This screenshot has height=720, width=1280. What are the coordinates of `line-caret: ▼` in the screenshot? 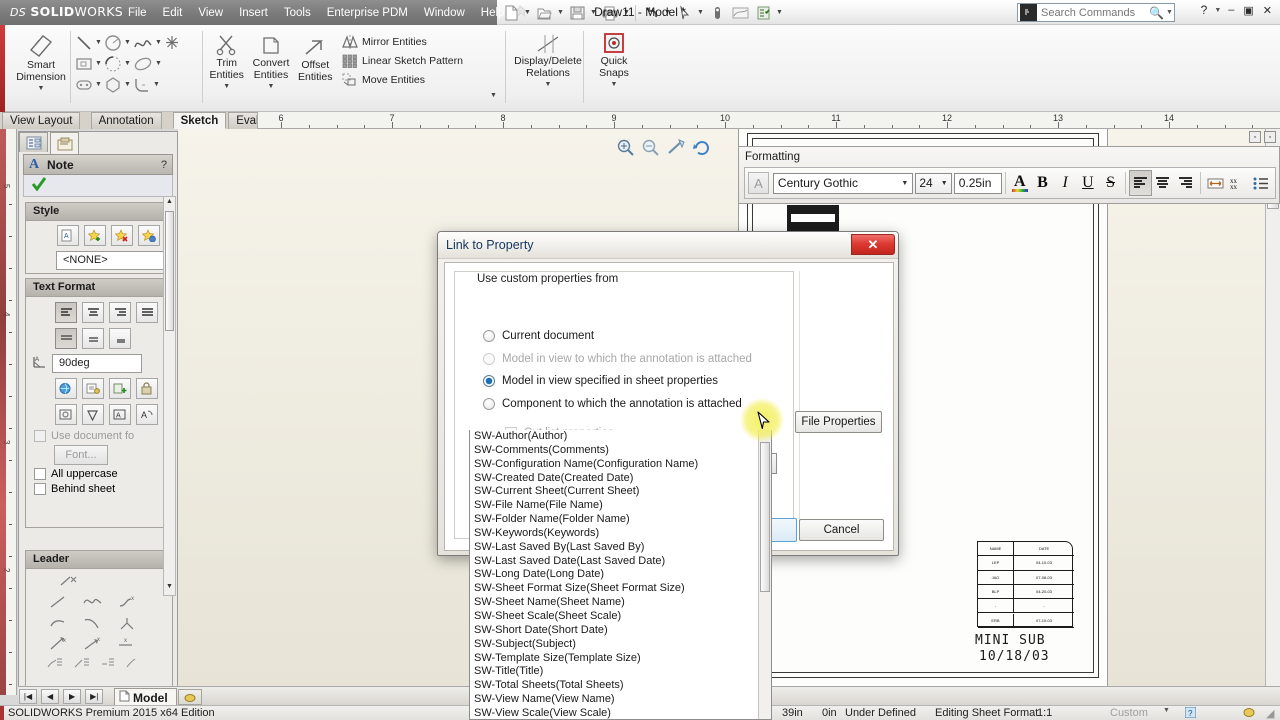 It's located at (98, 42).